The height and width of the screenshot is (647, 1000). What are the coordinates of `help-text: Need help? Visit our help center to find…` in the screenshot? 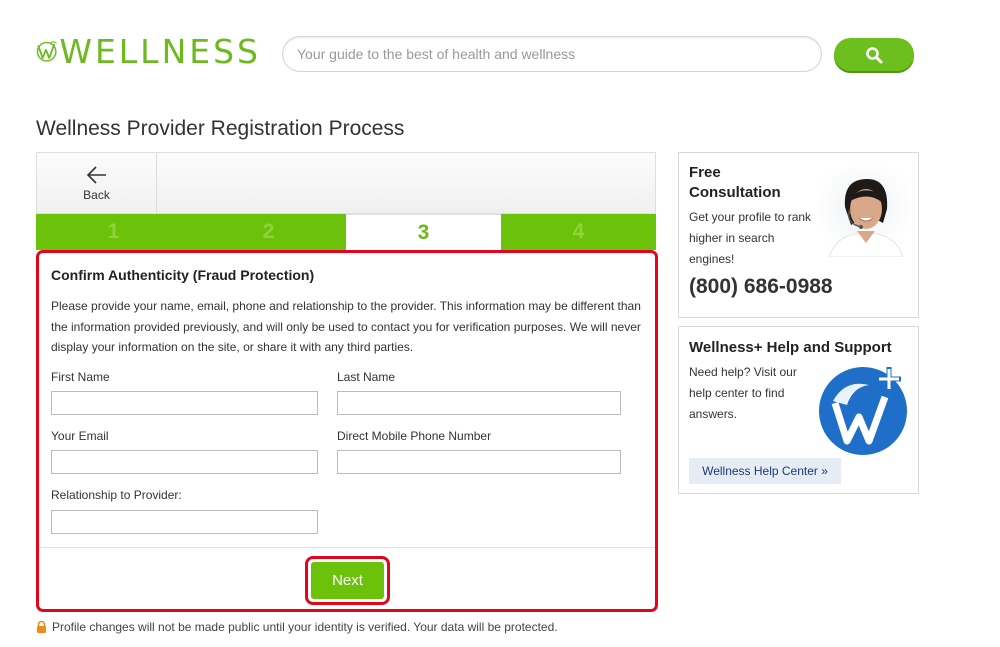 It's located at (743, 393).